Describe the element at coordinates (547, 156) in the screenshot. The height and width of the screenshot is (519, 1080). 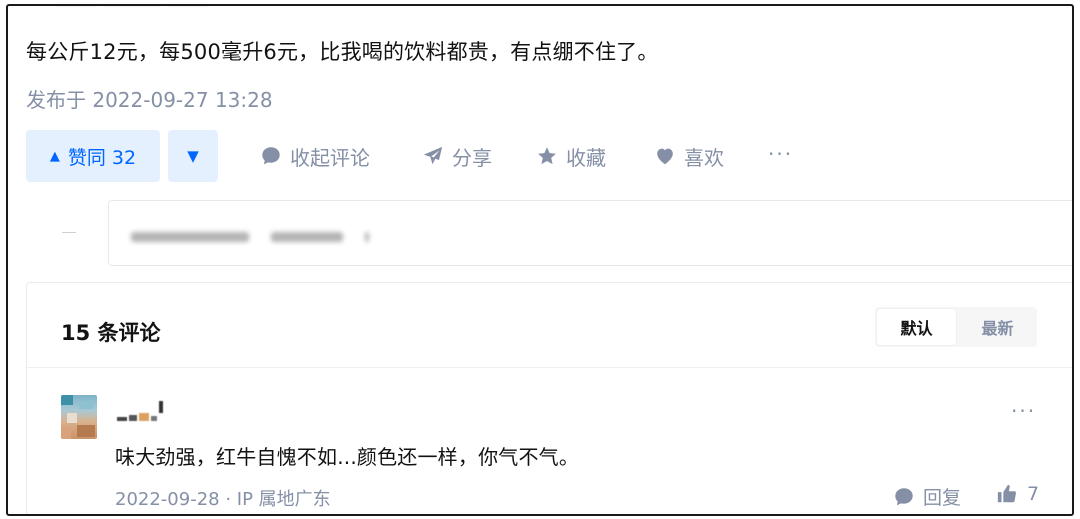
I see `star-icon` at that location.